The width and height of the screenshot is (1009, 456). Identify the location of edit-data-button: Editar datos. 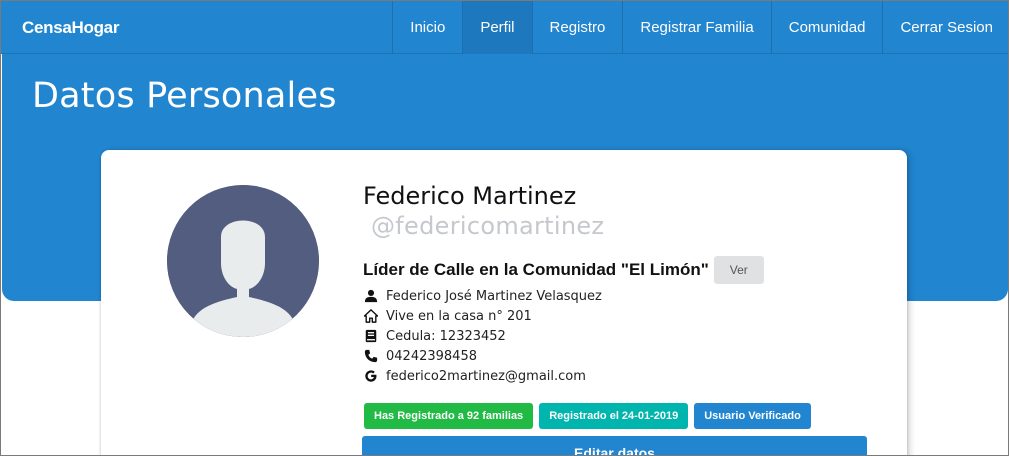
(614, 445).